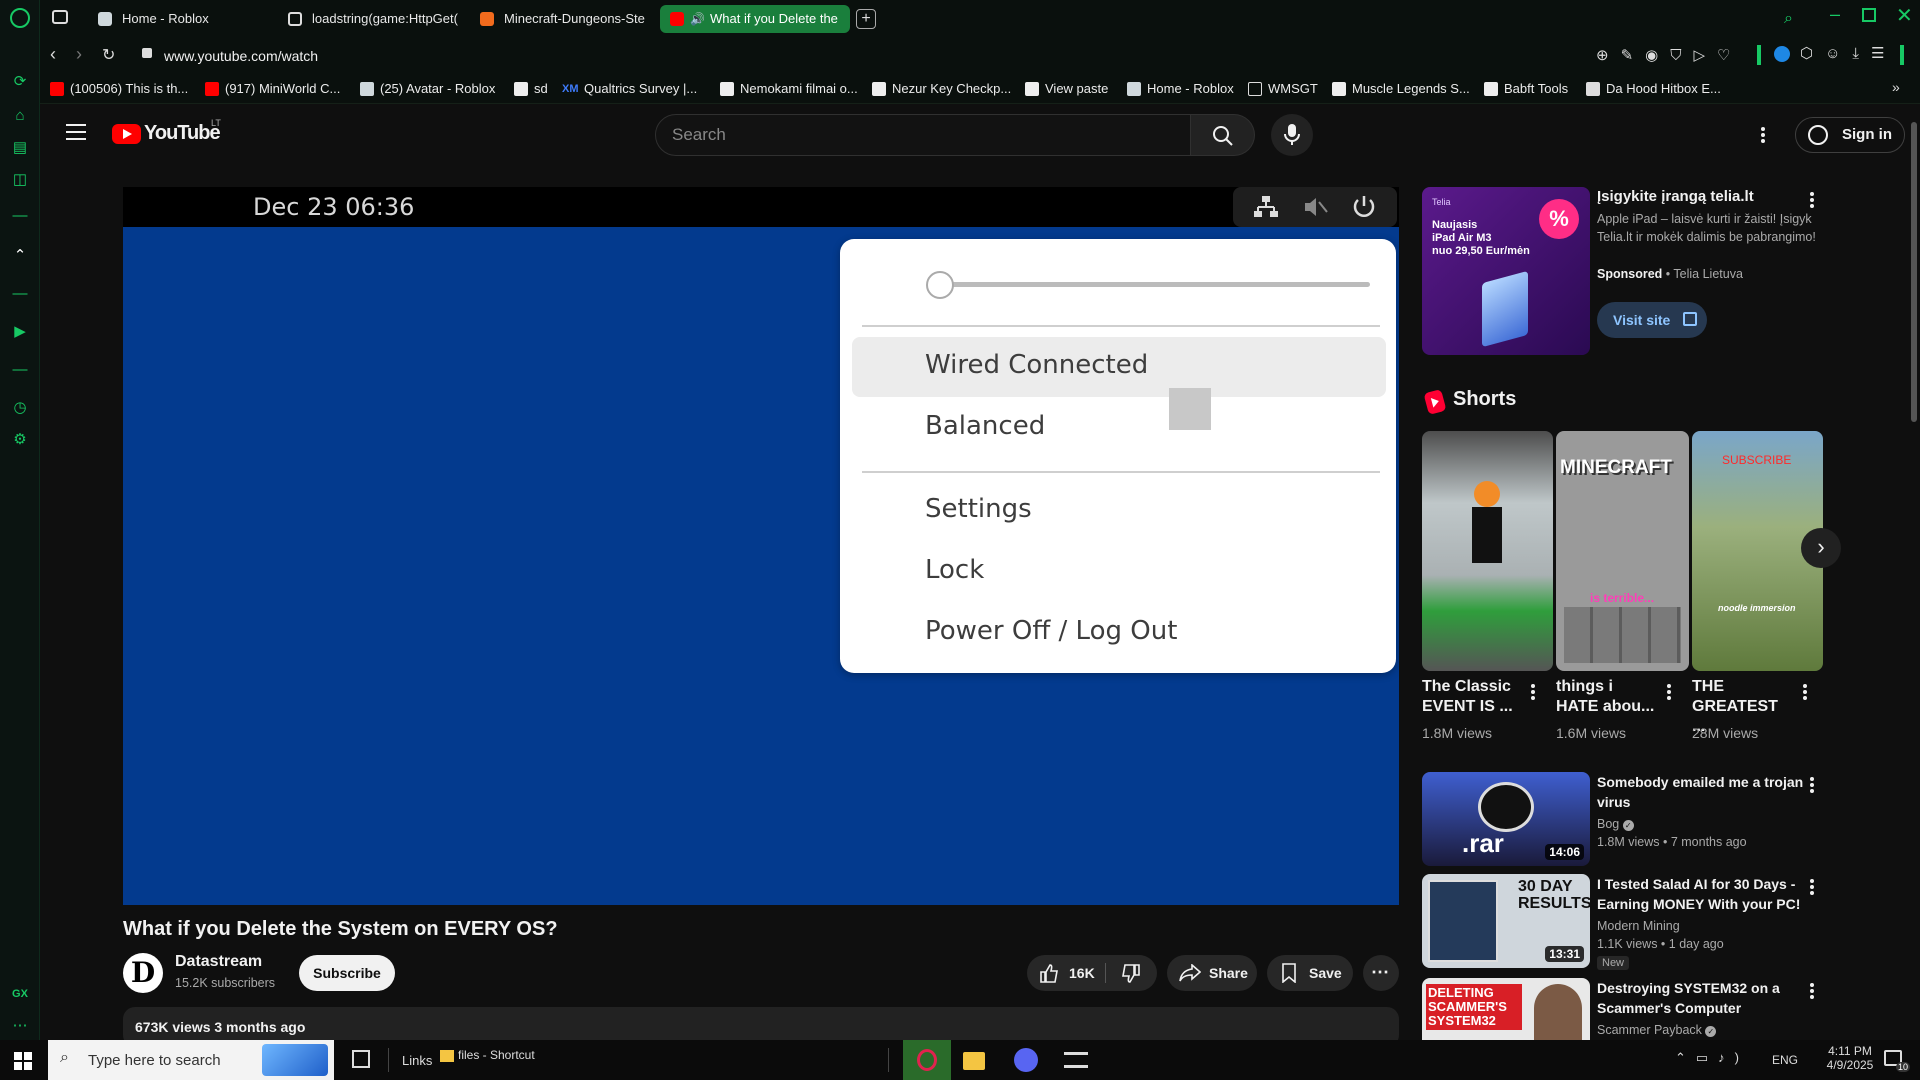  I want to click on dislike-button, so click(1132, 973).